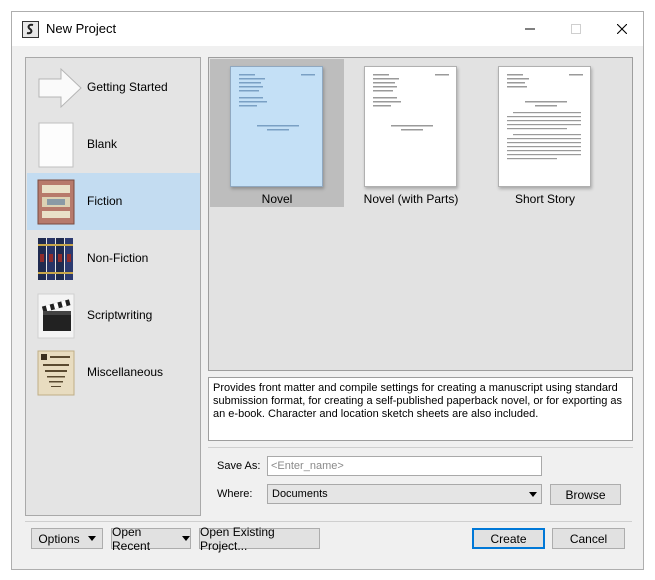 The height and width of the screenshot is (580, 655). I want to click on books-icon, so click(56, 259).